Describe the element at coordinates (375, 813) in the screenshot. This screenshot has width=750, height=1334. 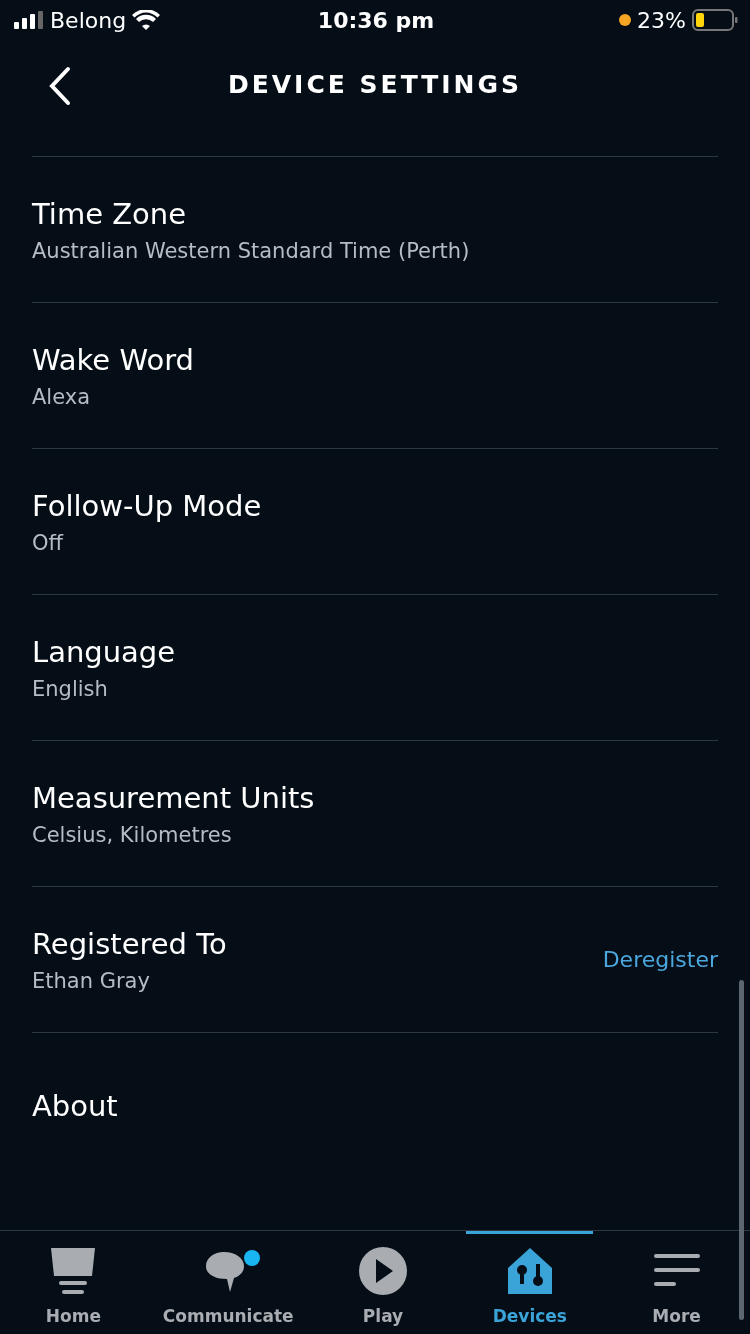
I see `settings-row: Measurement Units Celsius, Kilometres` at that location.